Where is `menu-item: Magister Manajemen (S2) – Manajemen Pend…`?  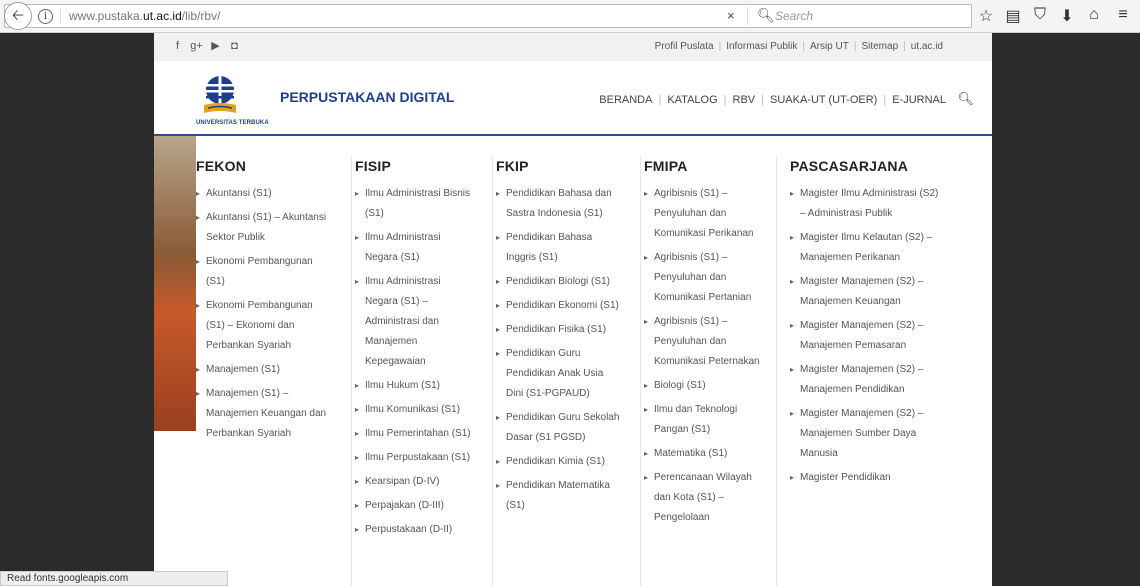 menu-item: Magister Manajemen (S2) – Manajemen Pend… is located at coordinates (865, 380).